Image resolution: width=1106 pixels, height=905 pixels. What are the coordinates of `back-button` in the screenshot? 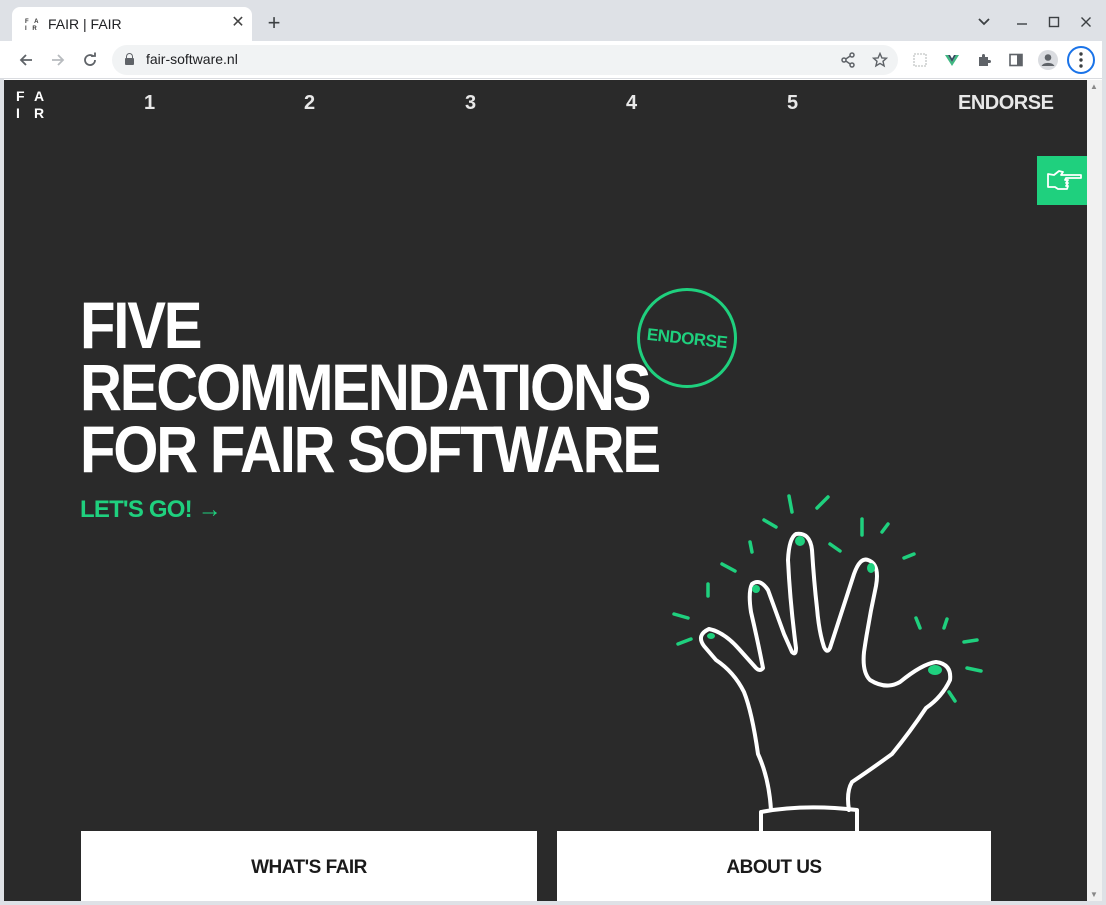 It's located at (26, 60).